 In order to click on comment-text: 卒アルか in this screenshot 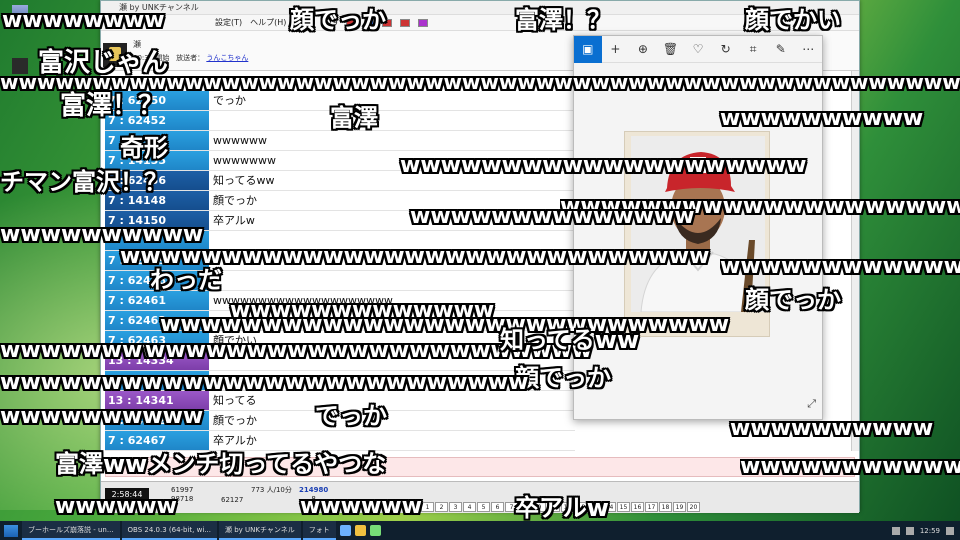, I will do `click(235, 440)`.